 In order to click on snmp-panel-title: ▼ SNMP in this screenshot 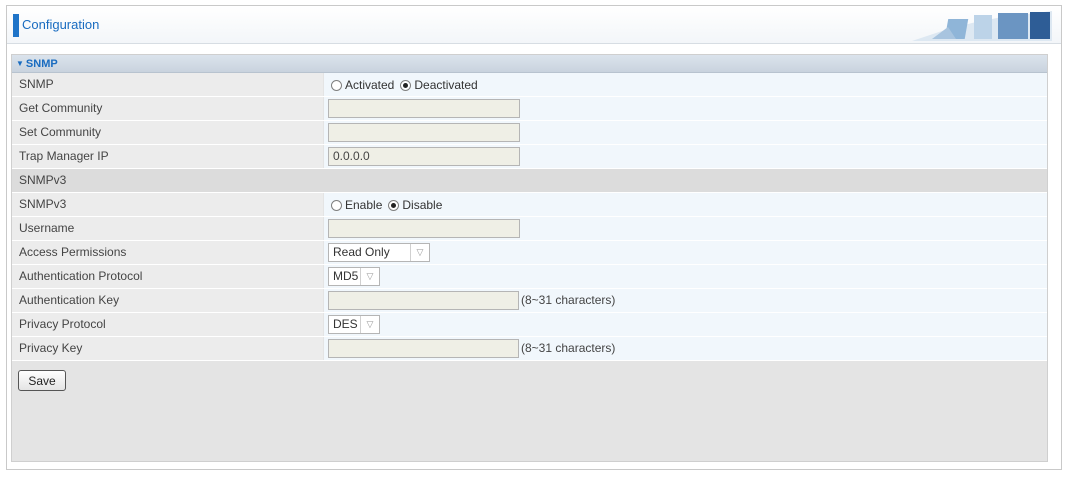, I will do `click(529, 64)`.